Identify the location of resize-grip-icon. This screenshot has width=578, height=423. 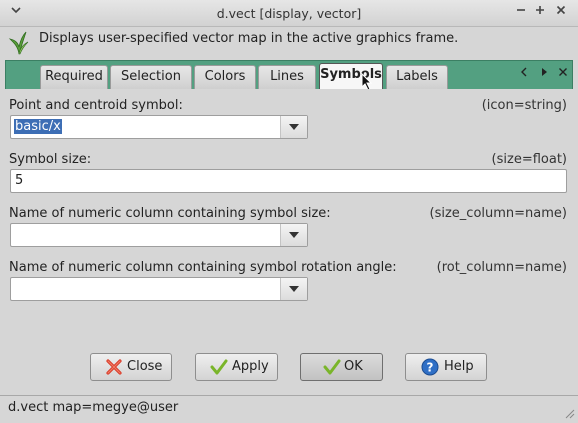
(570, 413).